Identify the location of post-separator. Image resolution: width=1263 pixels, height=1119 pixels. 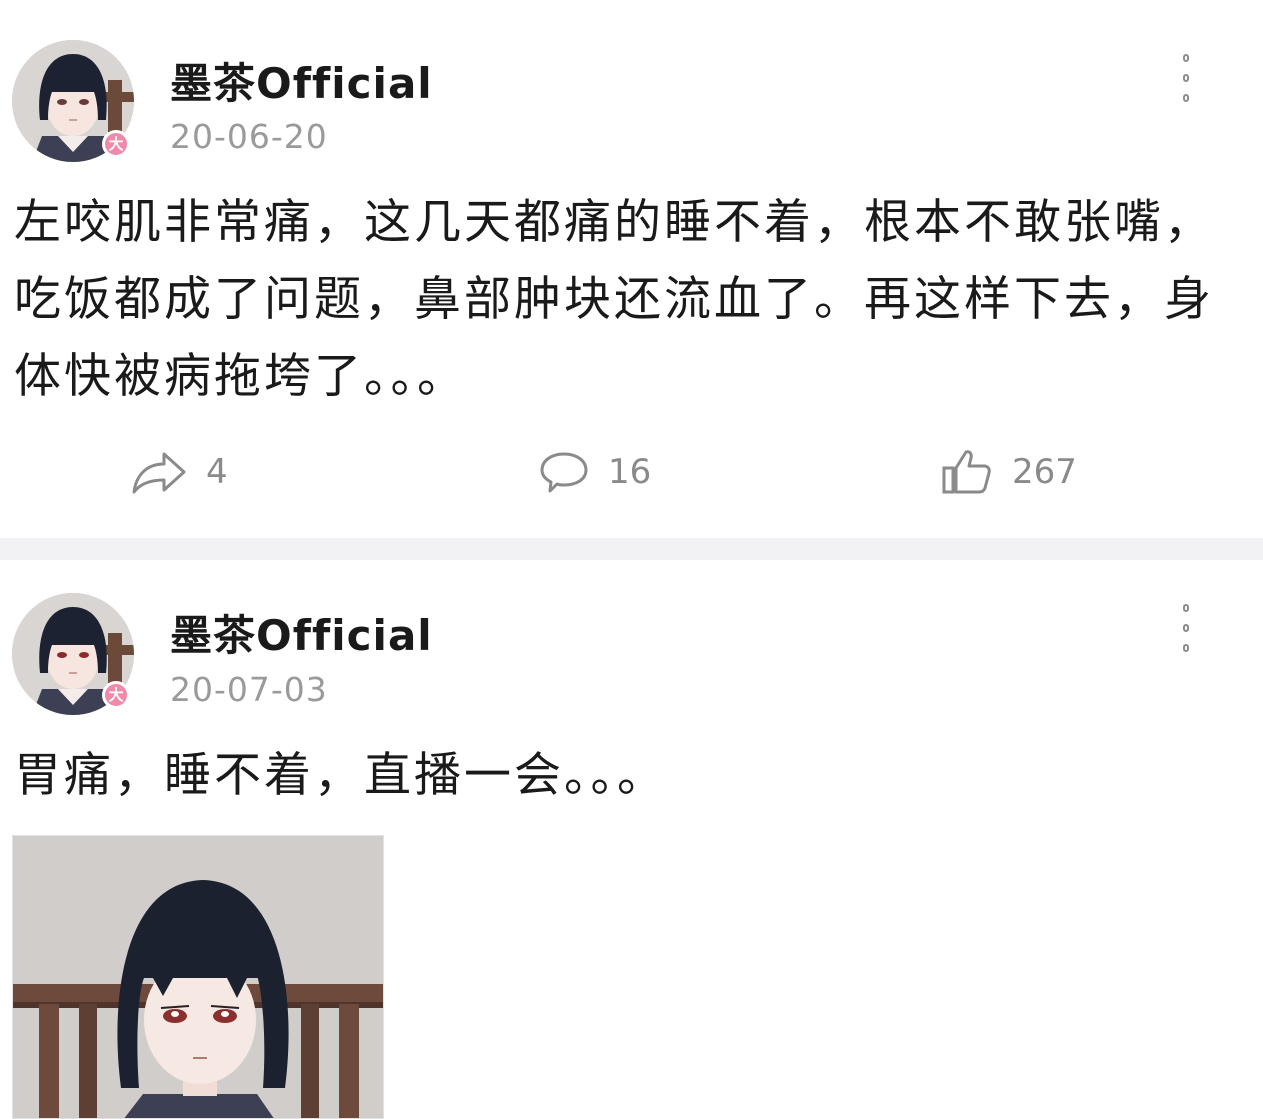
(631, 549).